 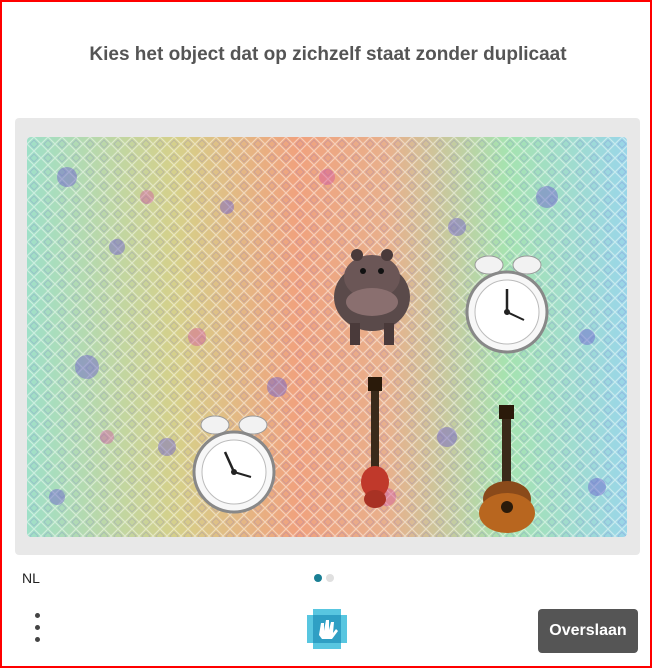 I want to click on menu-button, so click(x=37, y=629).